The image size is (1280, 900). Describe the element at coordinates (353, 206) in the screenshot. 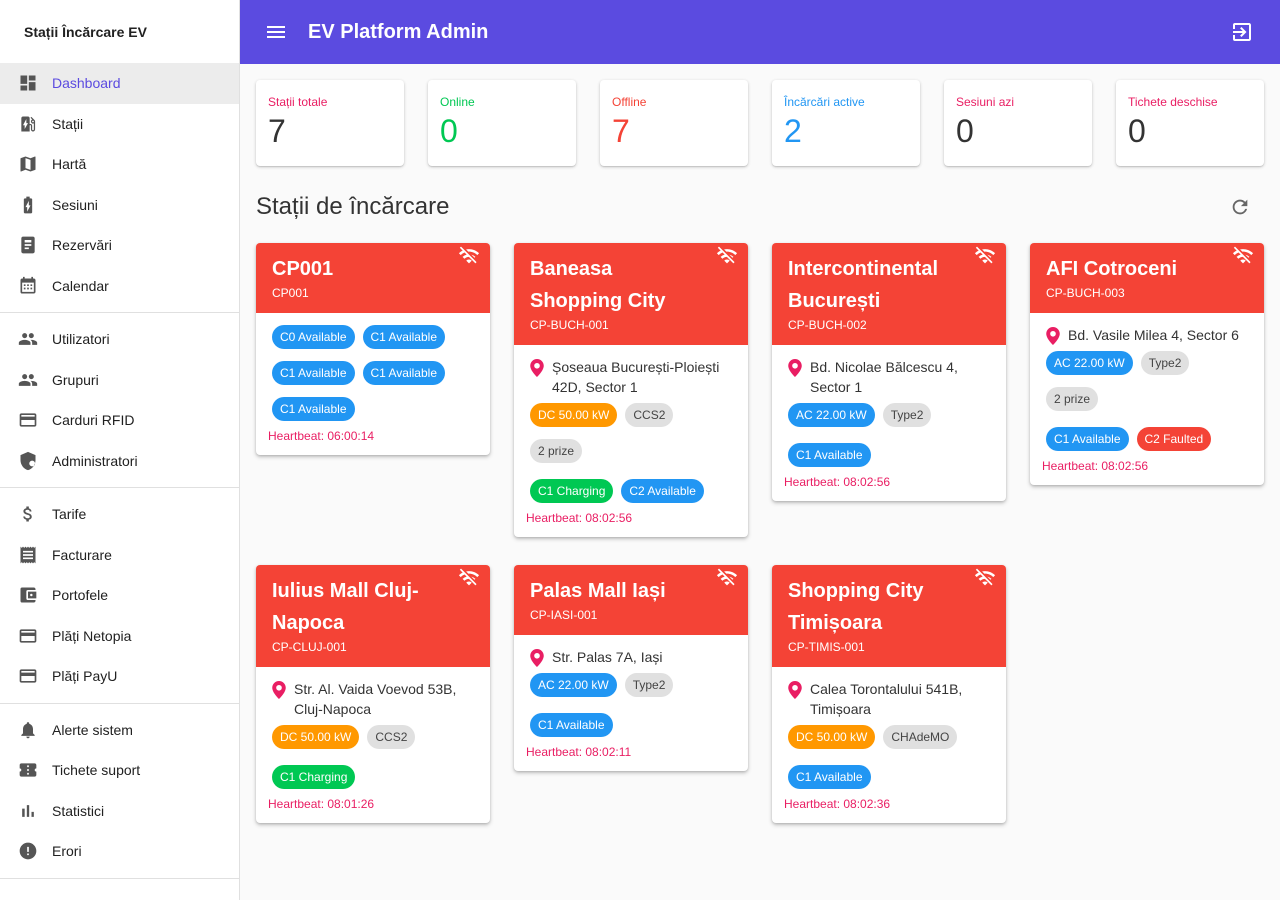

I see `section-title: Stații de încărcare` at that location.